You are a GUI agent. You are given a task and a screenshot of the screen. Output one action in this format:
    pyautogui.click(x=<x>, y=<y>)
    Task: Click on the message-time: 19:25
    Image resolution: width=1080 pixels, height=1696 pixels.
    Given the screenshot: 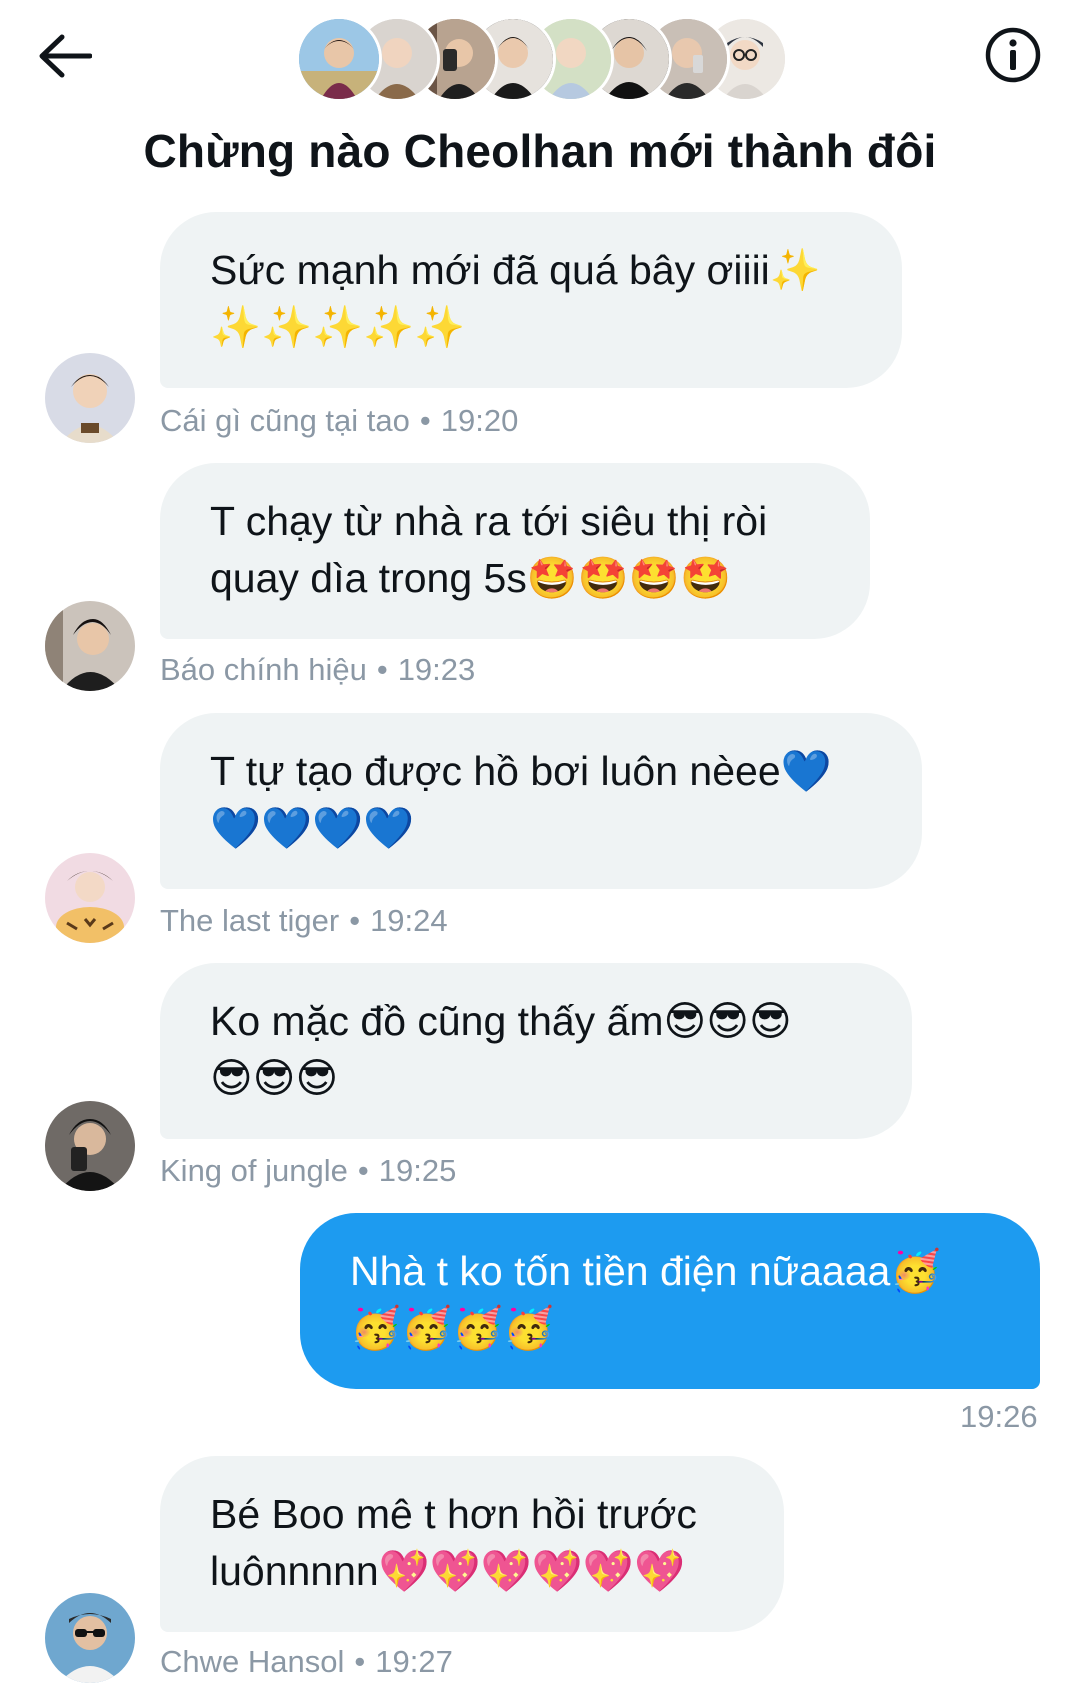 What is the action you would take?
    pyautogui.click(x=417, y=1170)
    